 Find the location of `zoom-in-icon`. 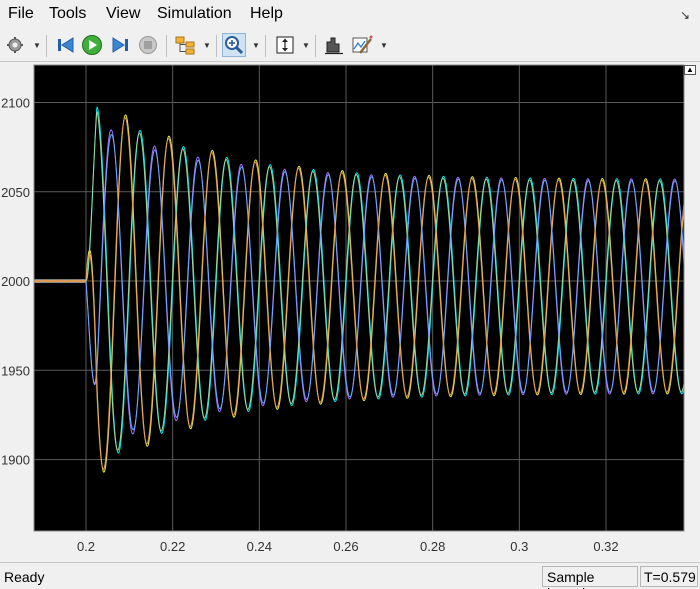

zoom-in-icon is located at coordinates (234, 45).